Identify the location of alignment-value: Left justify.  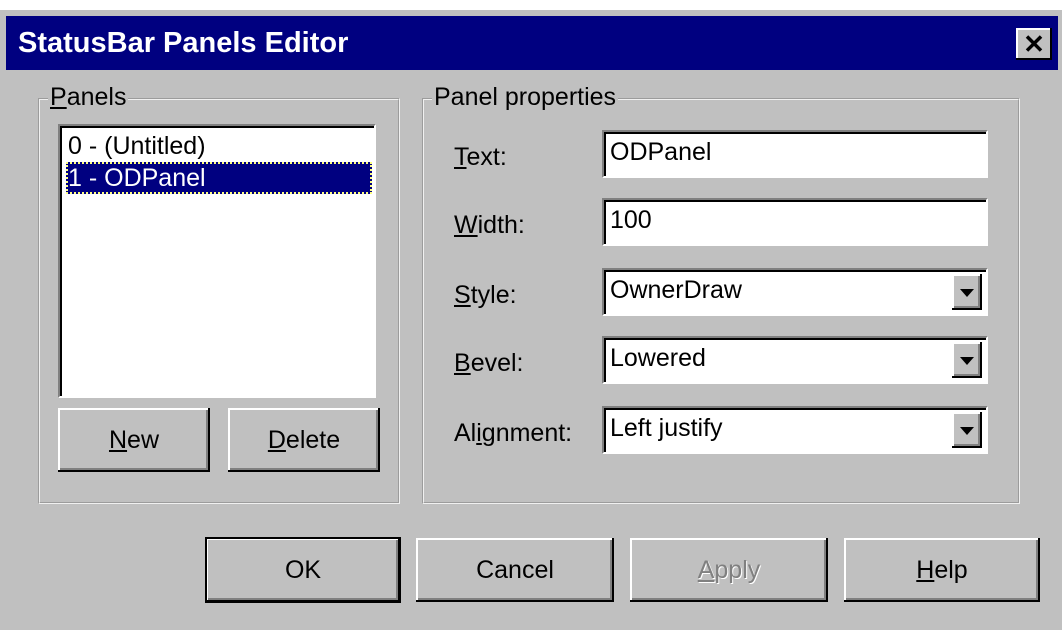
(666, 428).